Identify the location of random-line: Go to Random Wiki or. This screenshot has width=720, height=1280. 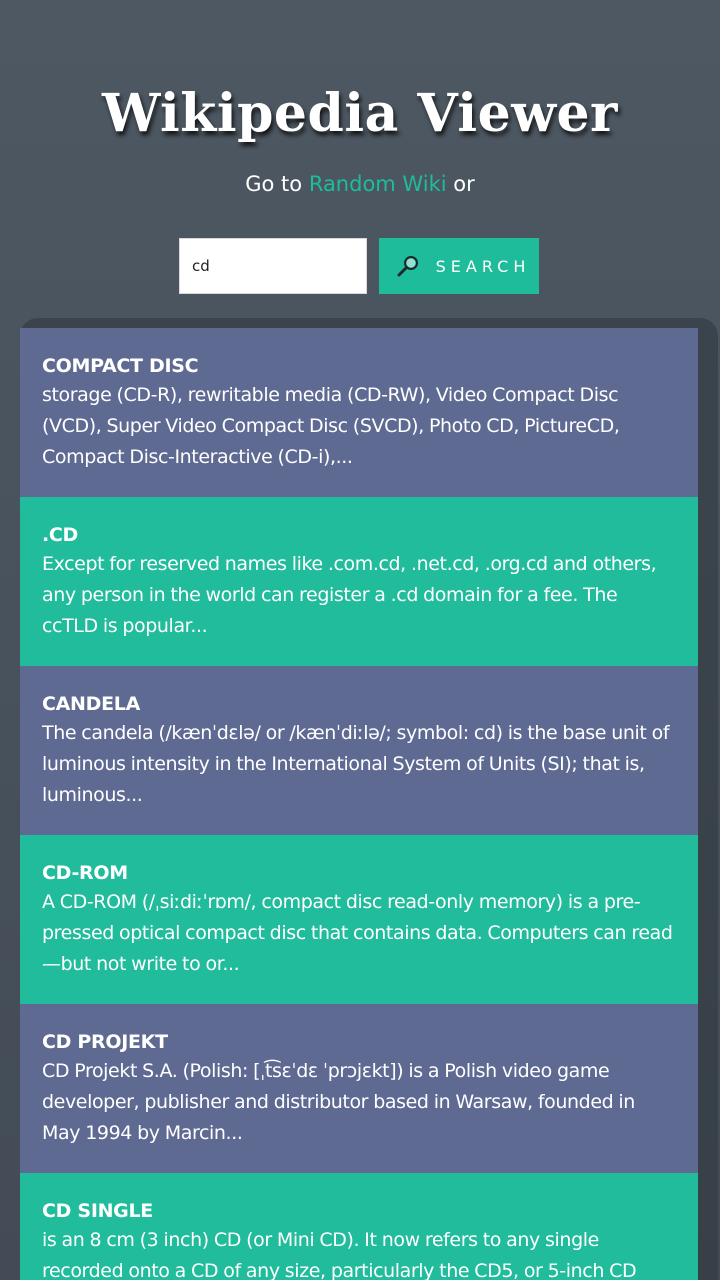
(360, 184).